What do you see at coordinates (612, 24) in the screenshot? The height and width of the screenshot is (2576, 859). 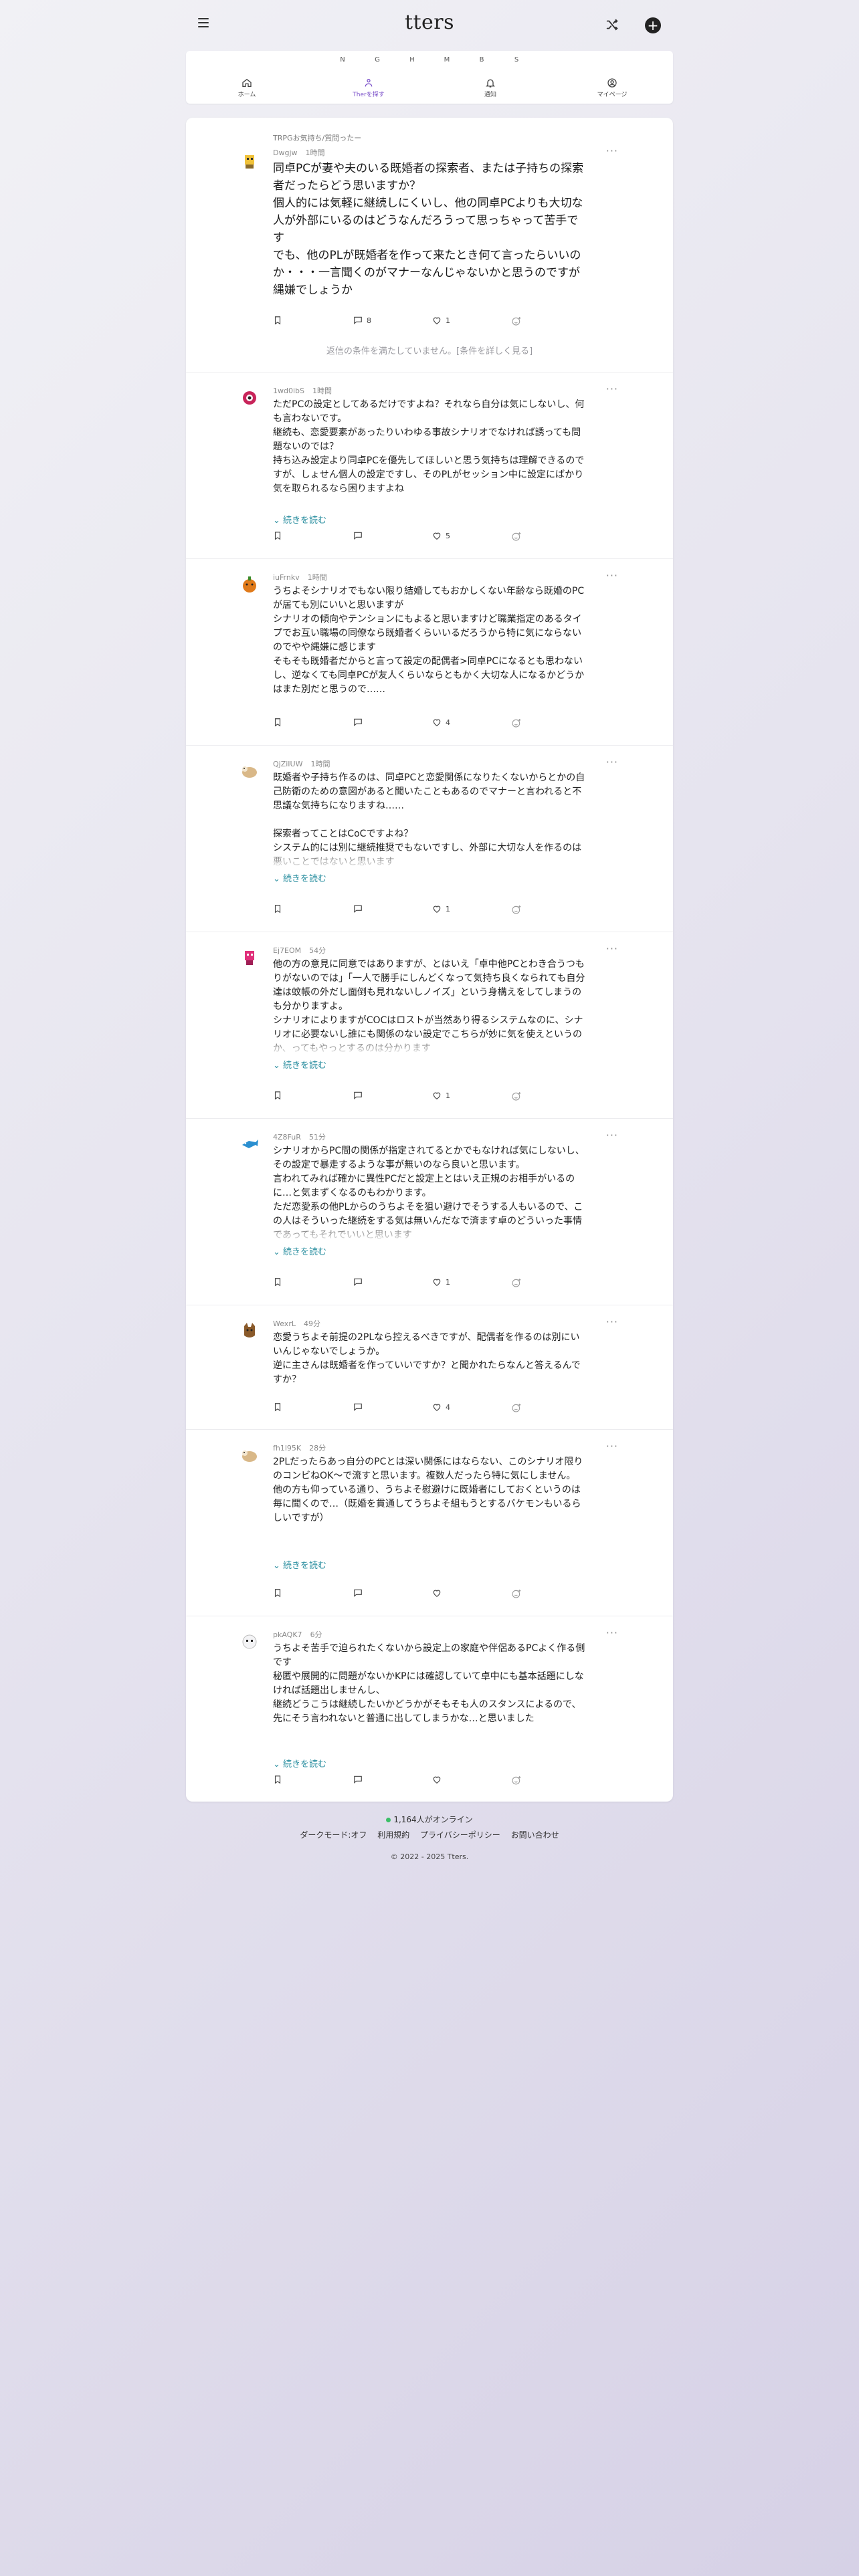 I see `shuffle-icon` at bounding box center [612, 24].